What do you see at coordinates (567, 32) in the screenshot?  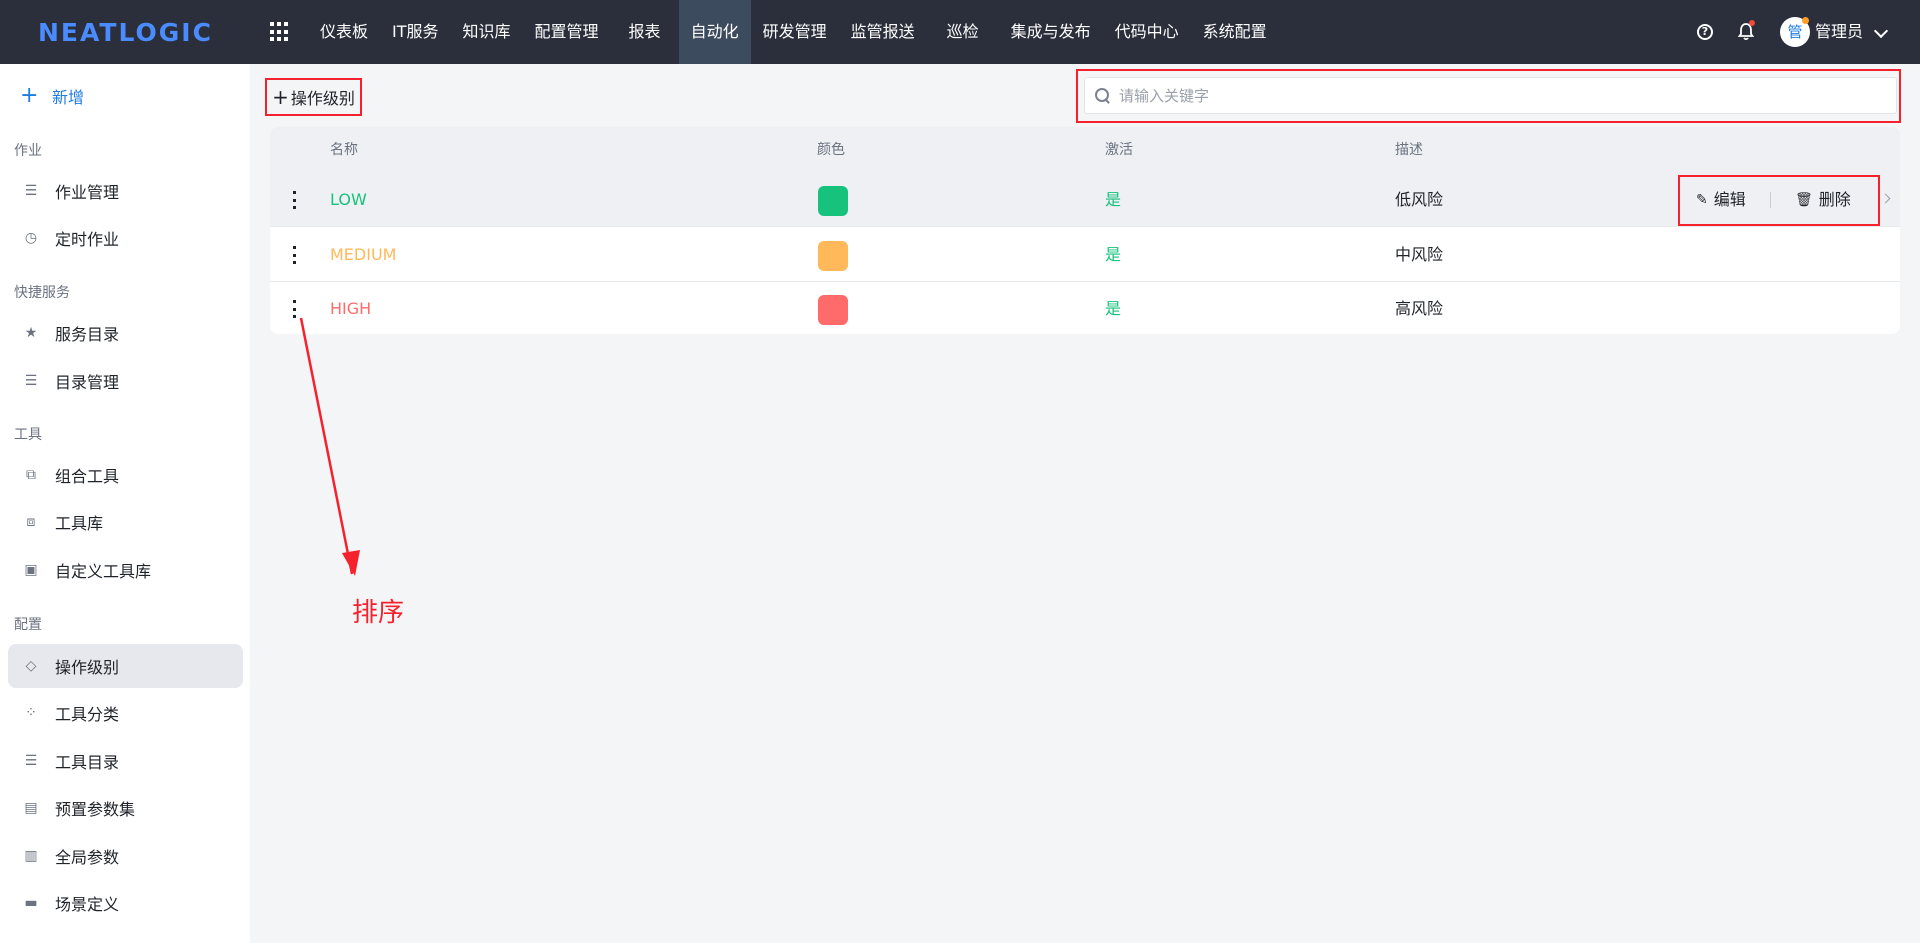 I see `nav-item-cmdb: 配置管理` at bounding box center [567, 32].